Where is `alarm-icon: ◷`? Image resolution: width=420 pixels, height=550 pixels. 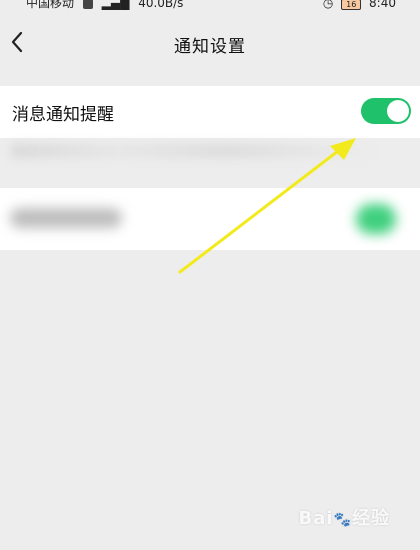
alarm-icon: ◷ is located at coordinates (328, 5).